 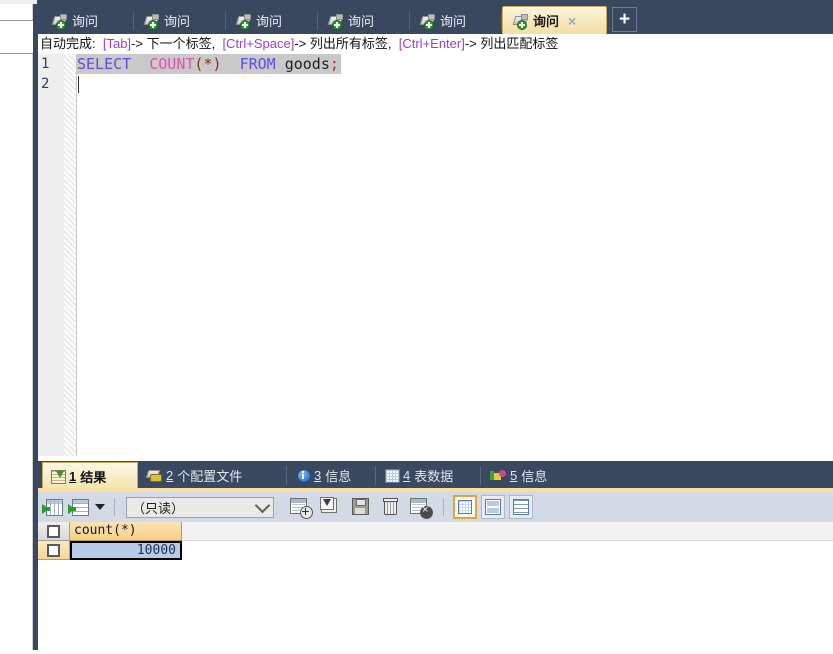 What do you see at coordinates (217, 64) in the screenshot?
I see `sql-token-rparen: )` at bounding box center [217, 64].